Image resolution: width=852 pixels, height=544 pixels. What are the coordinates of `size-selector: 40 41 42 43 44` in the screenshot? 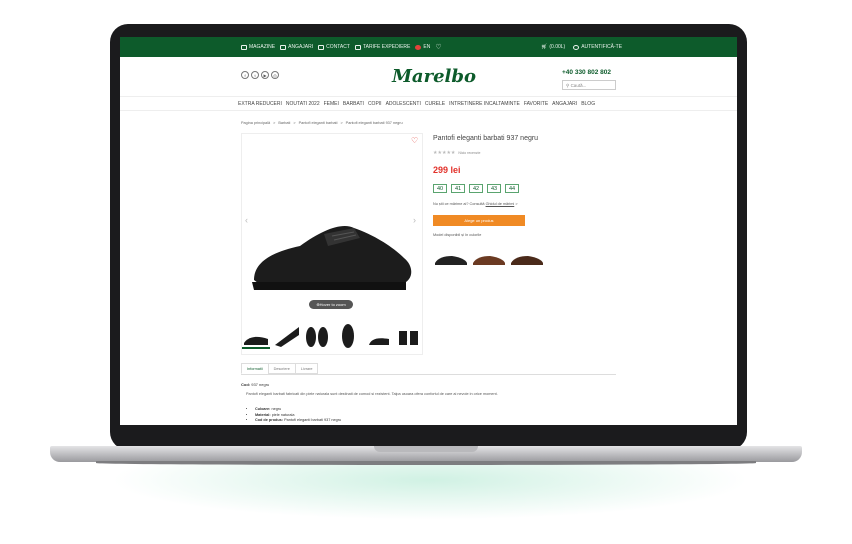 It's located at (476, 188).